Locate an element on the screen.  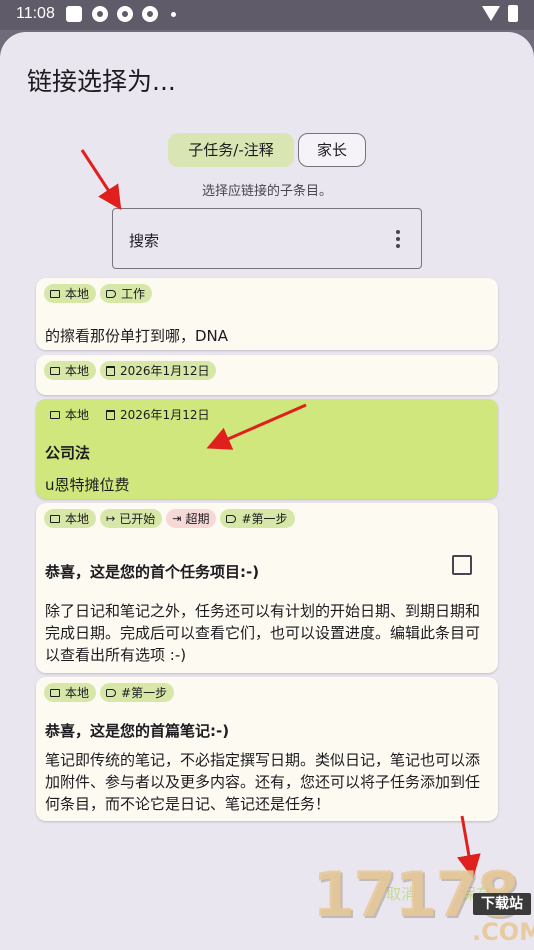
watermark-tag: 下载站 is located at coordinates (502, 904).